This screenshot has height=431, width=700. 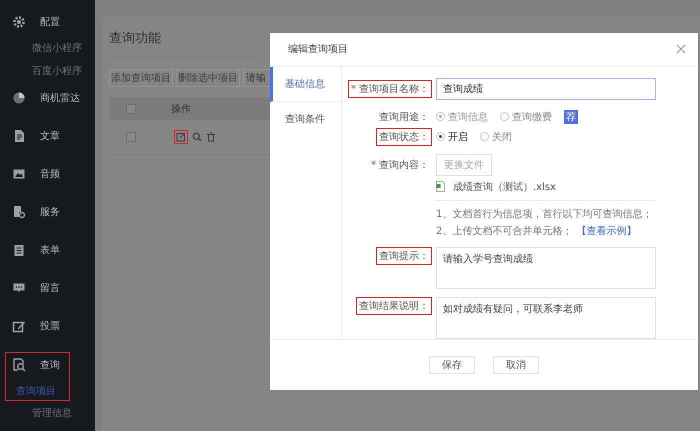 I want to click on input-field: 查询成绩, so click(x=546, y=89).